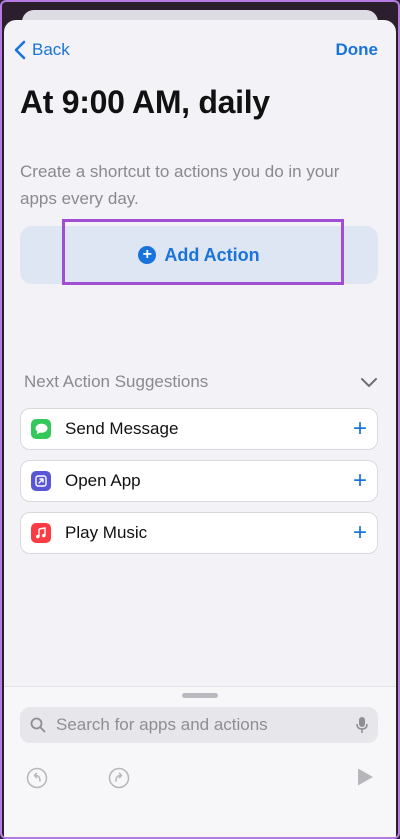 This screenshot has height=839, width=400. I want to click on music-icon, so click(41, 533).